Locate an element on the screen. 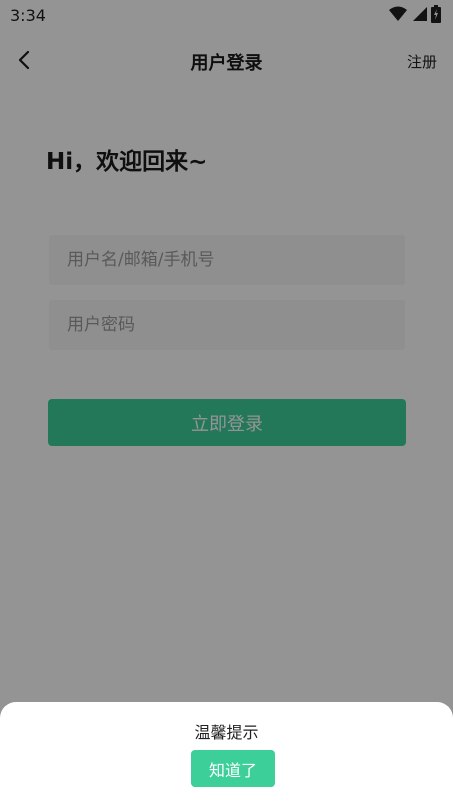  status-overlay is located at coordinates (226, 46).